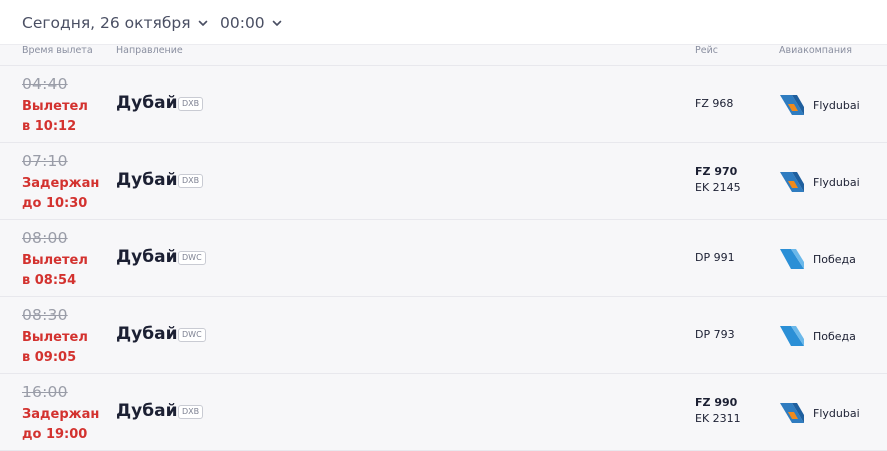 The image size is (887, 451). Describe the element at coordinates (45, 84) in the screenshot. I see `scheduled-time: 04:40` at that location.